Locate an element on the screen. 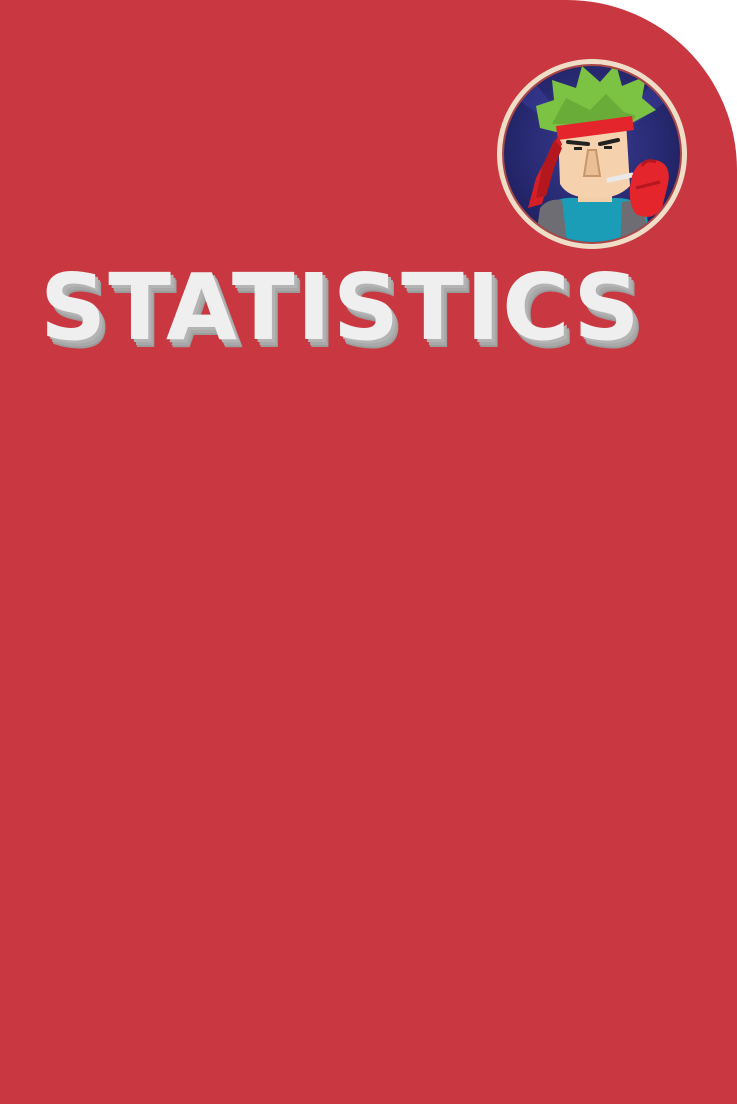  character-avatar-icon is located at coordinates (592, 154).